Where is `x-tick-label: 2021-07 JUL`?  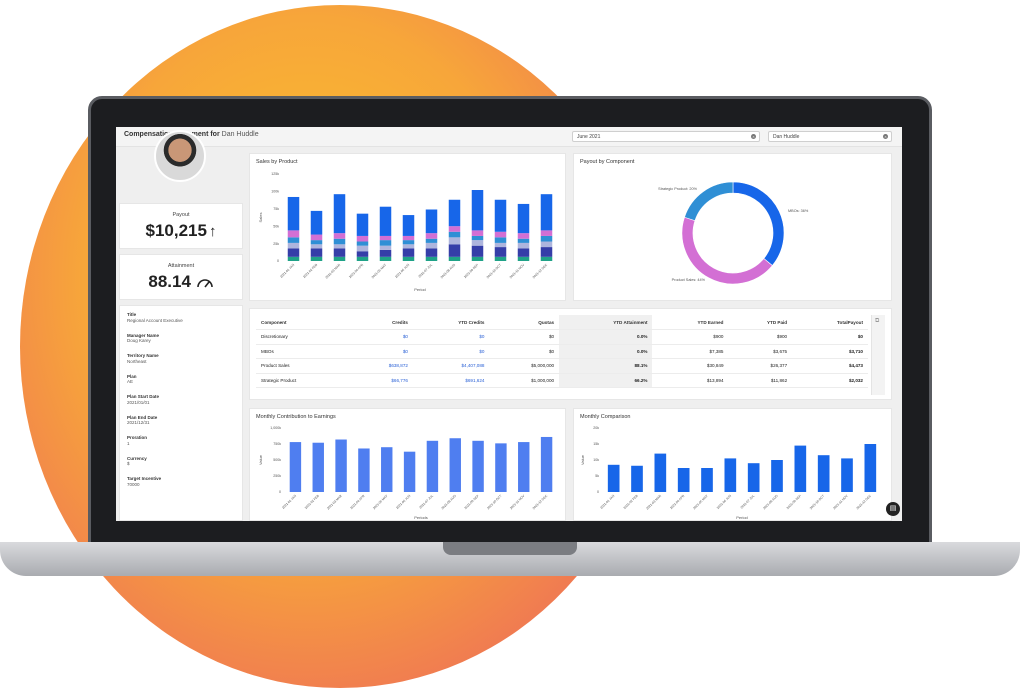
x-tick-label: 2021-07 JUL is located at coordinates (425, 271).